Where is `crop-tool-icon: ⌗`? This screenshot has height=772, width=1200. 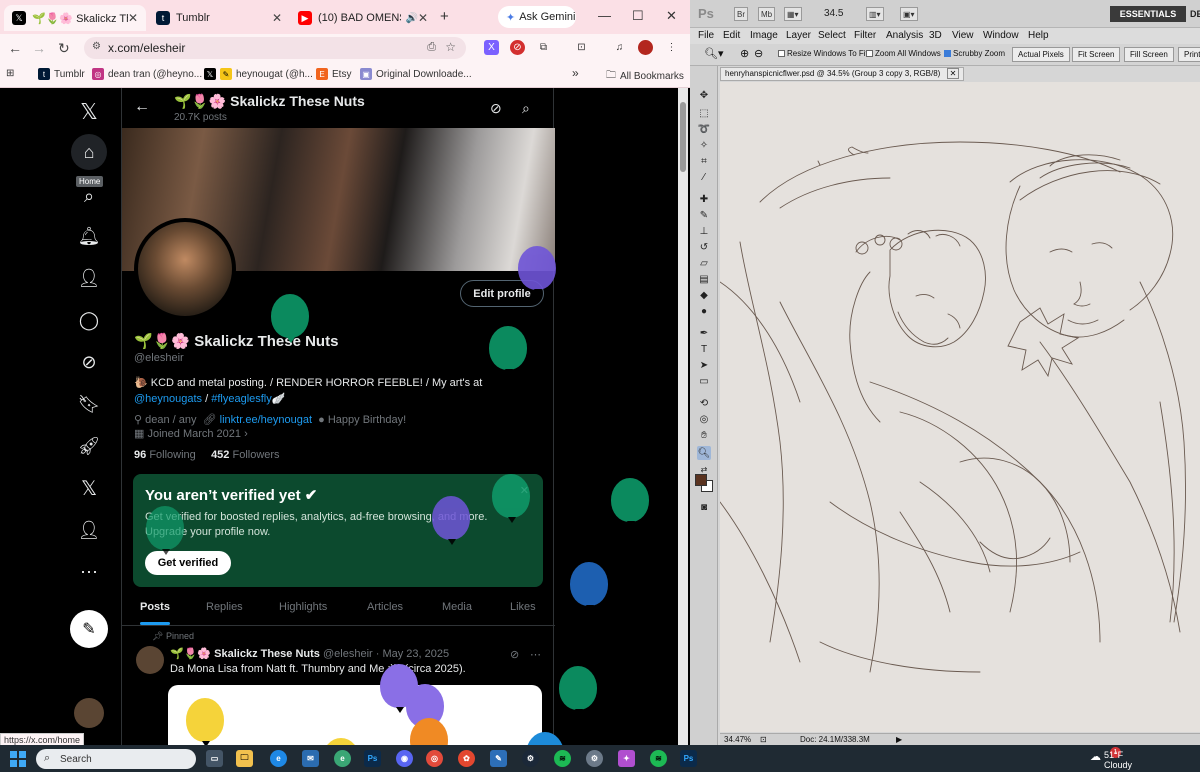 crop-tool-icon: ⌗ is located at coordinates (704, 161).